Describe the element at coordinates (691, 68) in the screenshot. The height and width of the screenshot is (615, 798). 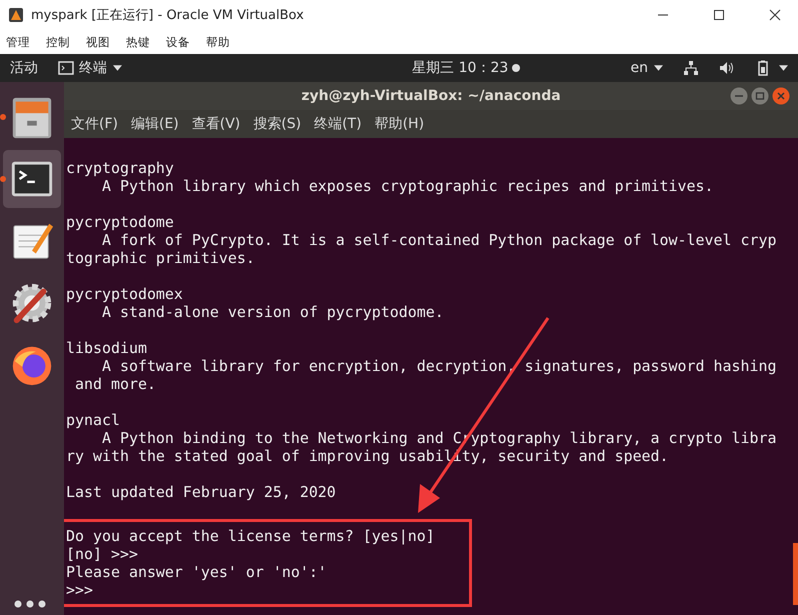
I see `network-icon` at that location.